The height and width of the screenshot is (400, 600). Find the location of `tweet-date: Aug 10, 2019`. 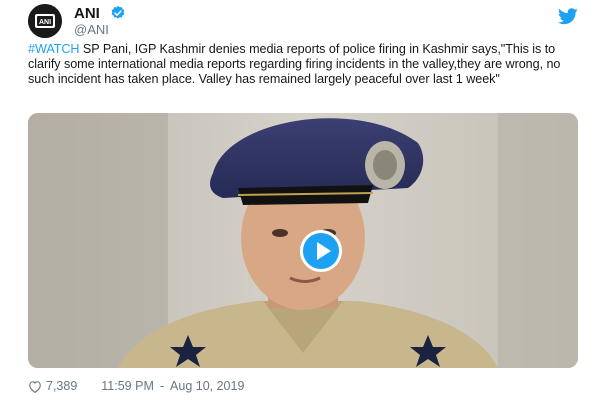

tweet-date: Aug 10, 2019 is located at coordinates (207, 386).